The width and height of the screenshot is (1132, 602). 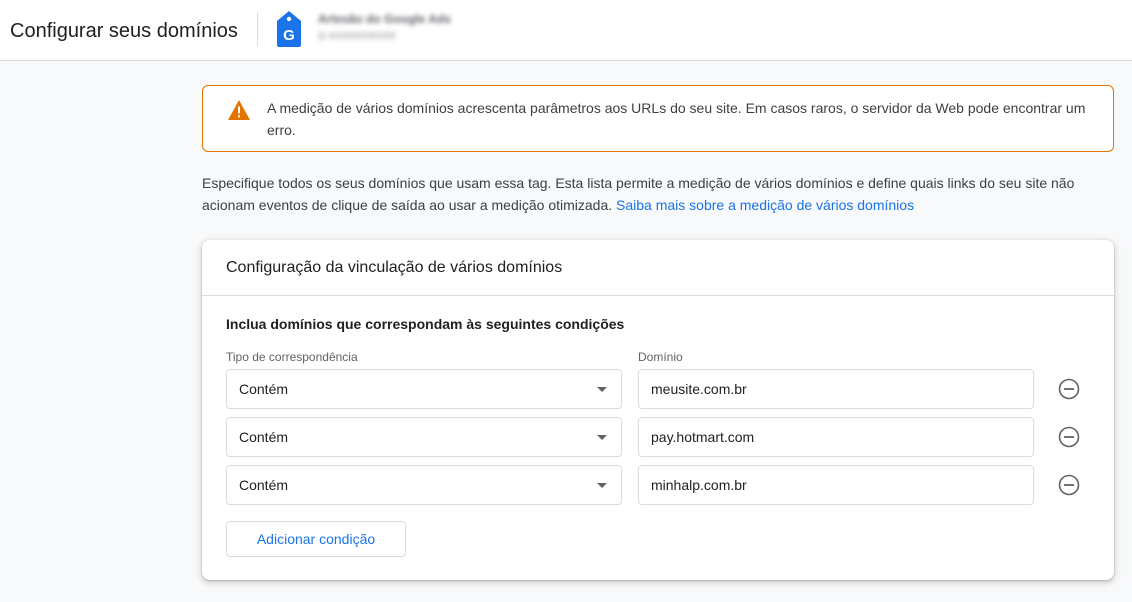 What do you see at coordinates (292, 357) in the screenshot?
I see `match-type-label: Tipo de correspondência` at bounding box center [292, 357].